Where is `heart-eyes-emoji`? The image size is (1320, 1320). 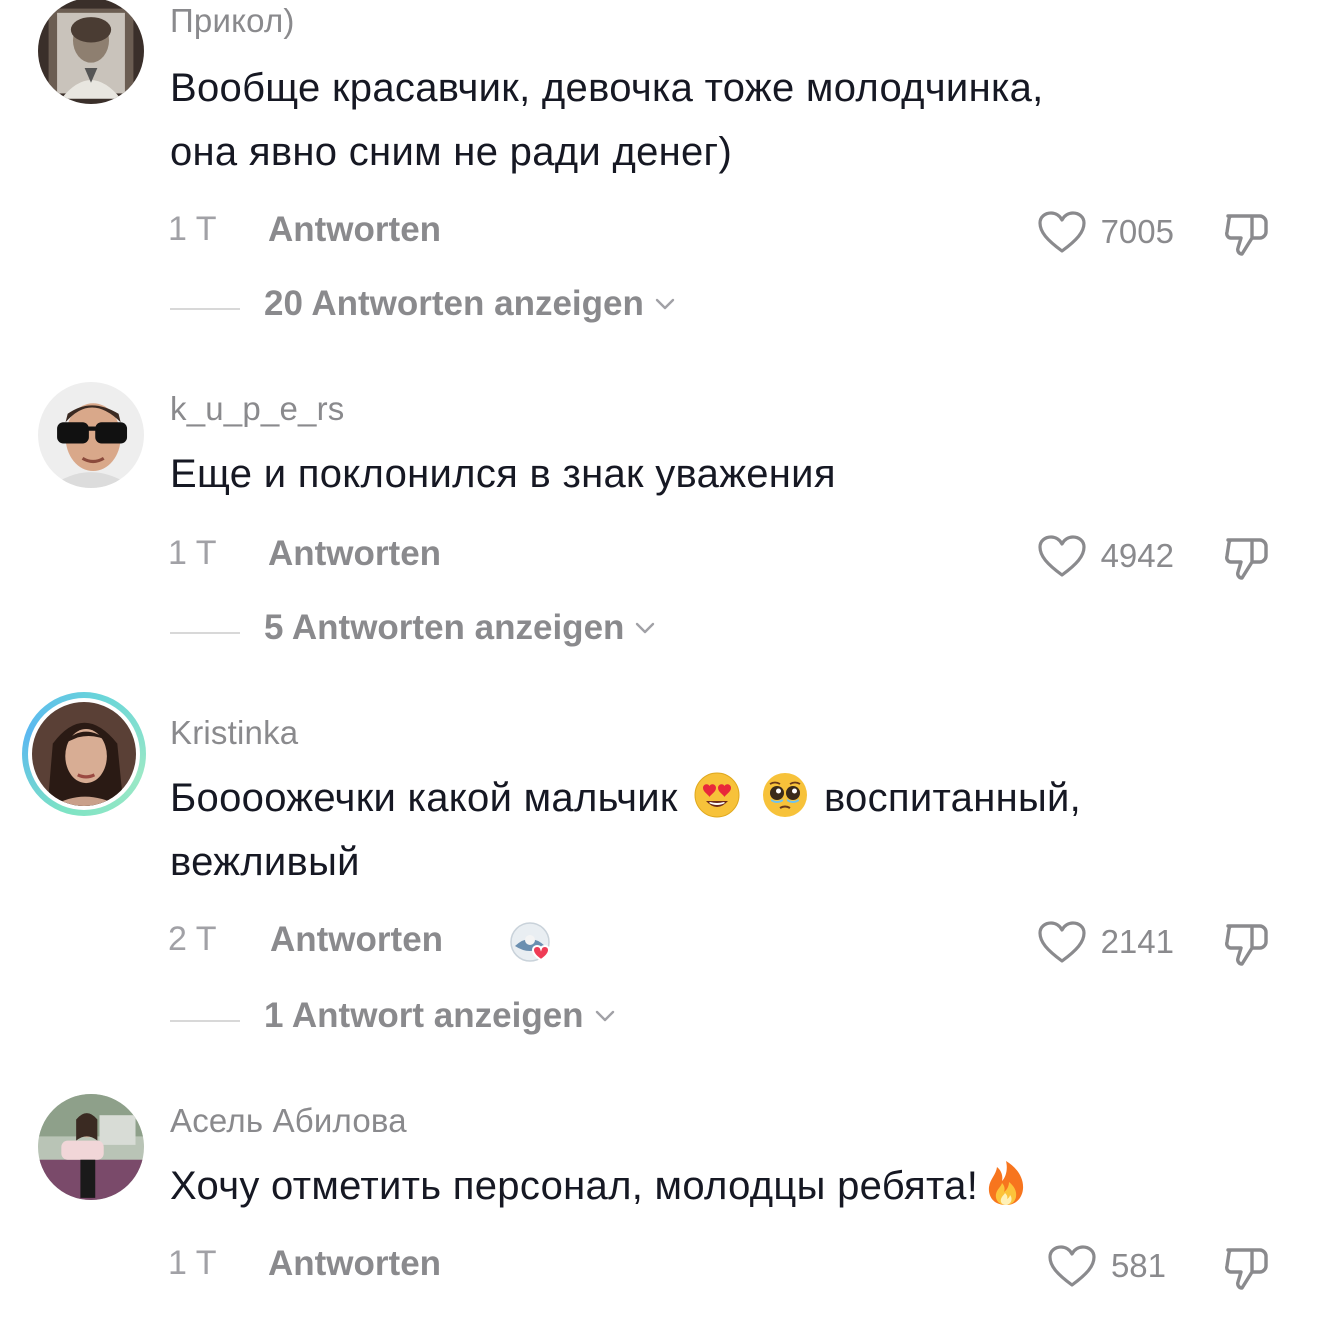 heart-eyes-emoji is located at coordinates (717, 795).